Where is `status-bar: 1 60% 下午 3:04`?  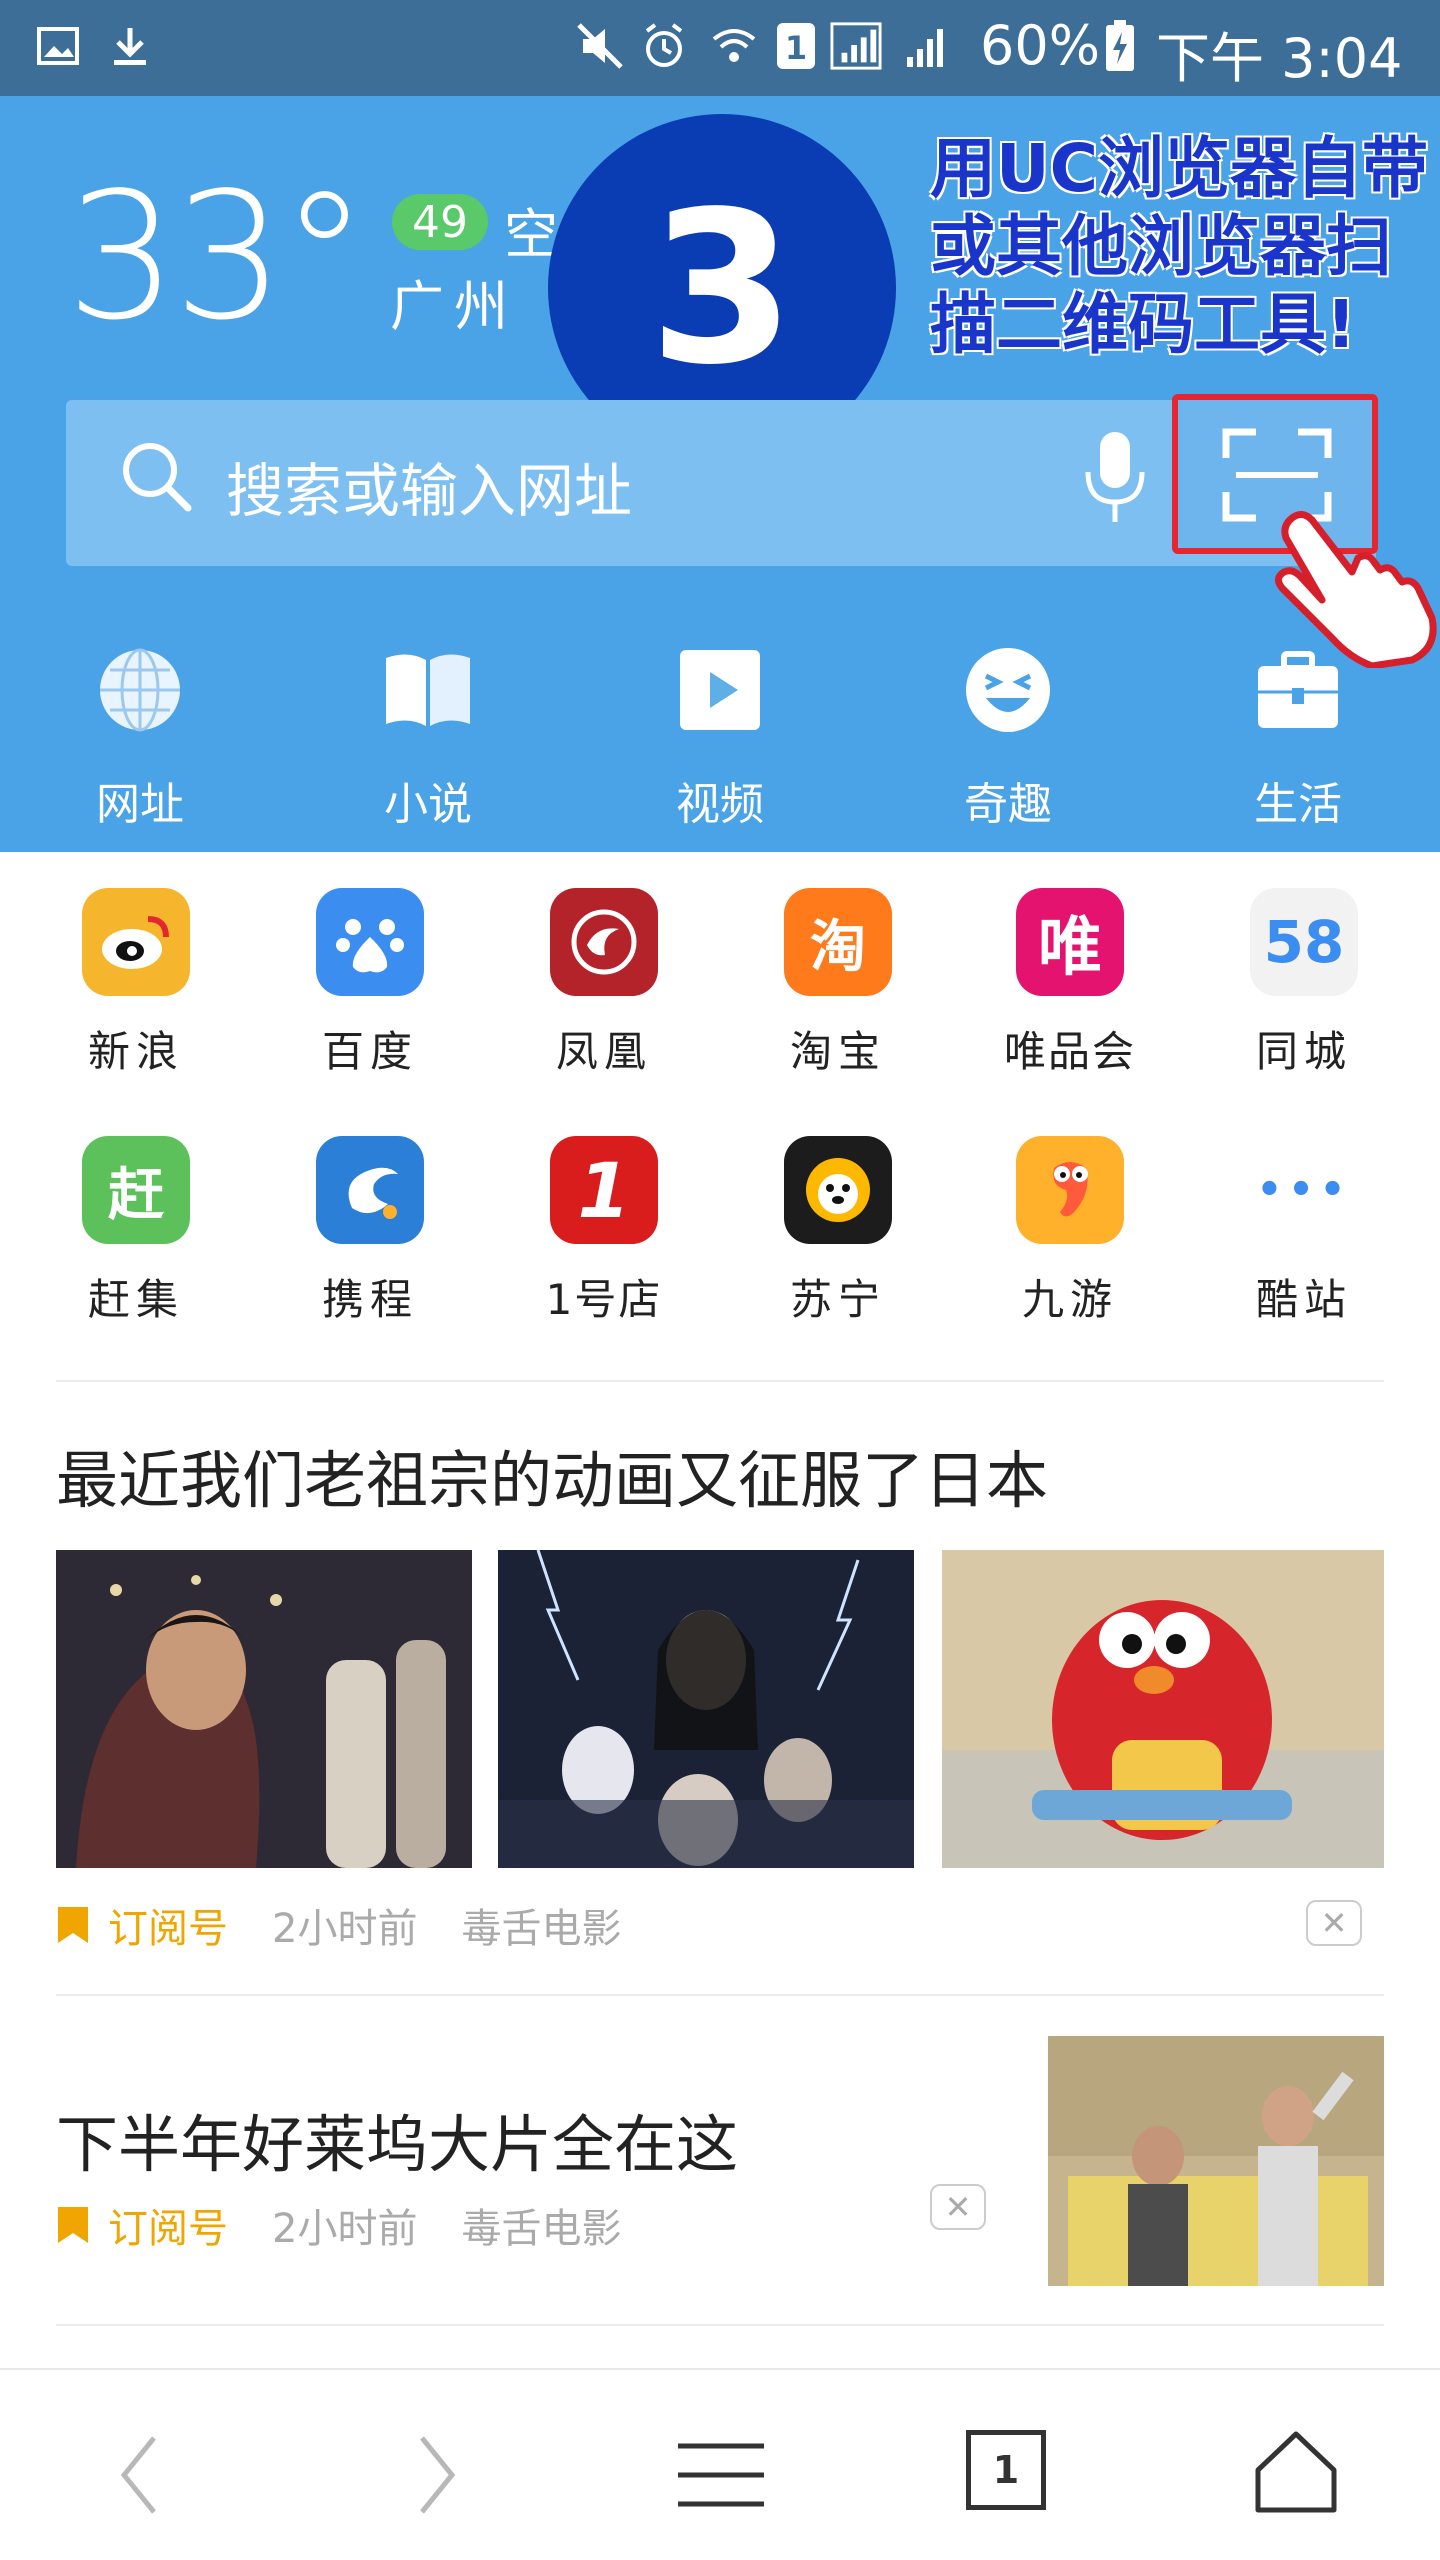 status-bar: 1 60% 下午 3:04 is located at coordinates (720, 48).